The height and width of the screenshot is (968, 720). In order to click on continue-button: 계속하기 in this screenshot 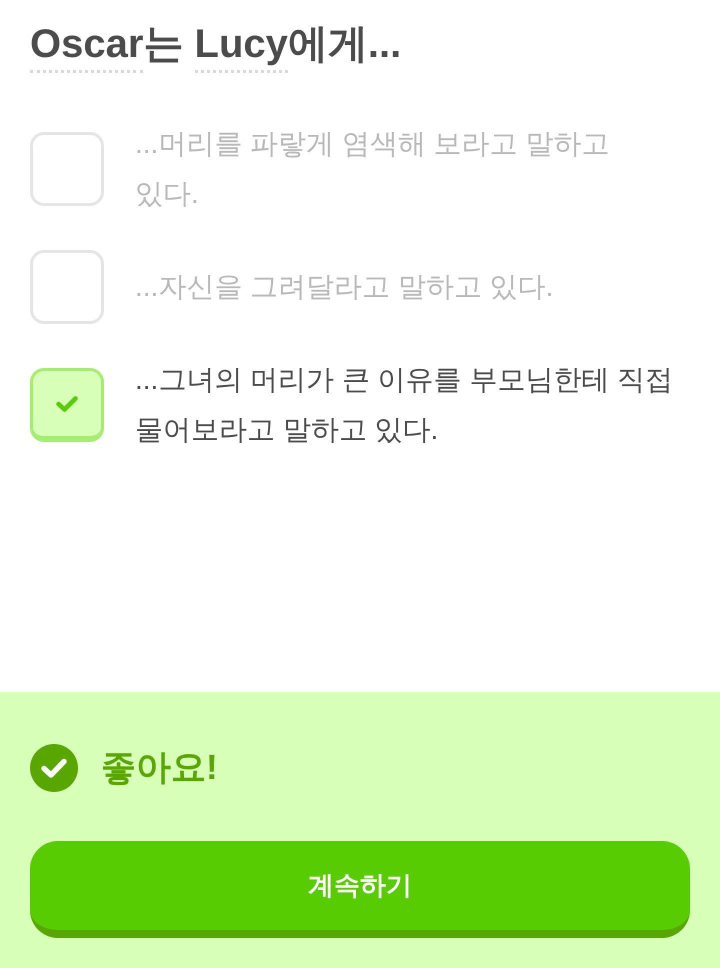, I will do `click(360, 889)`.